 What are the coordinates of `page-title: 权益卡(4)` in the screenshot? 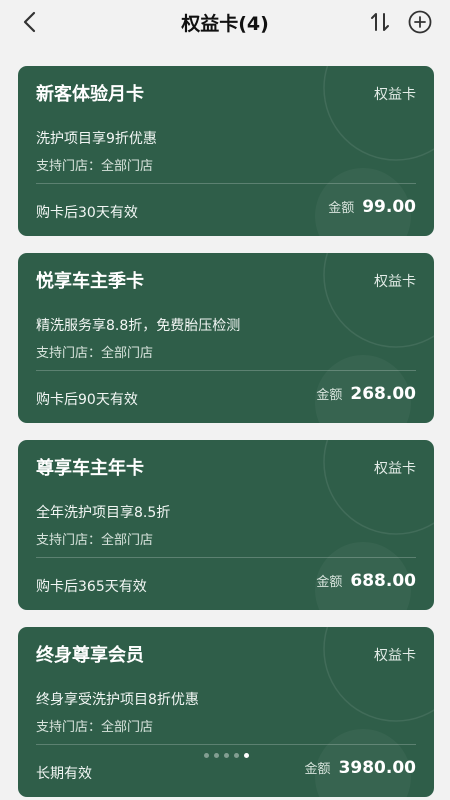 It's located at (225, 23).